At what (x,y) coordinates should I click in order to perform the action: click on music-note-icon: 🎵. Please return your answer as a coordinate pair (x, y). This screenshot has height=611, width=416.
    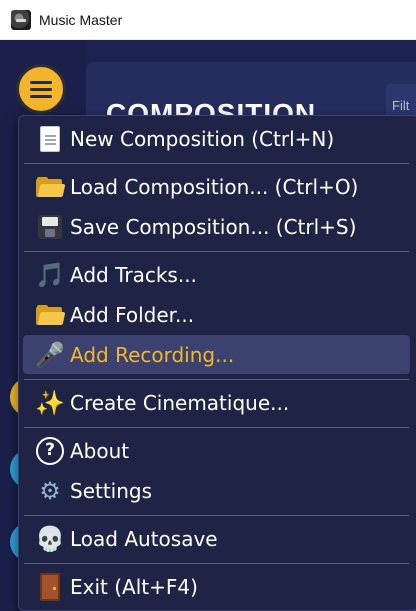
    Looking at the image, I should click on (50, 274).